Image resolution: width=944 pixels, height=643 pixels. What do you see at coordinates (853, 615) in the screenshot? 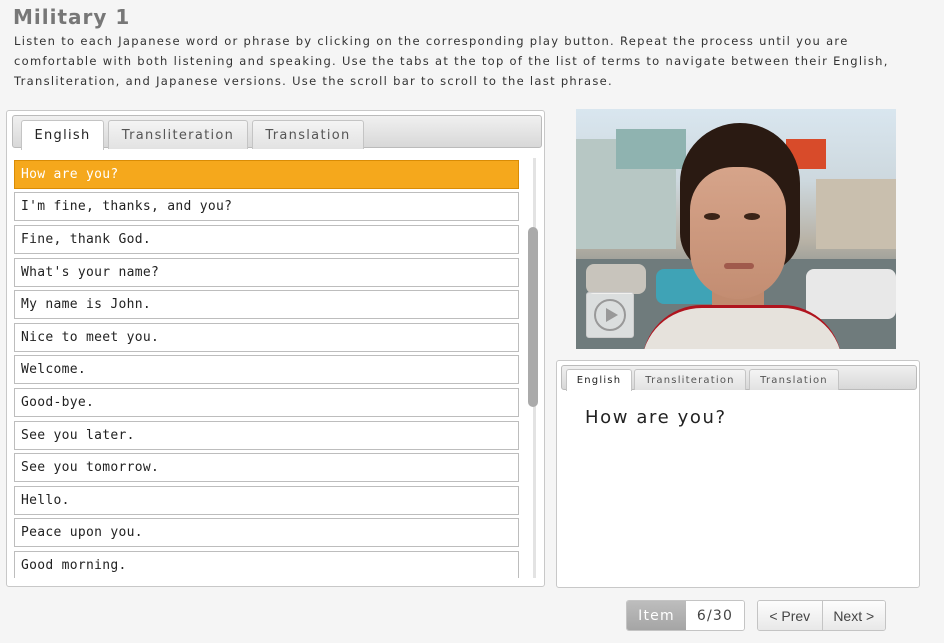
I see `next-button: Next >` at bounding box center [853, 615].